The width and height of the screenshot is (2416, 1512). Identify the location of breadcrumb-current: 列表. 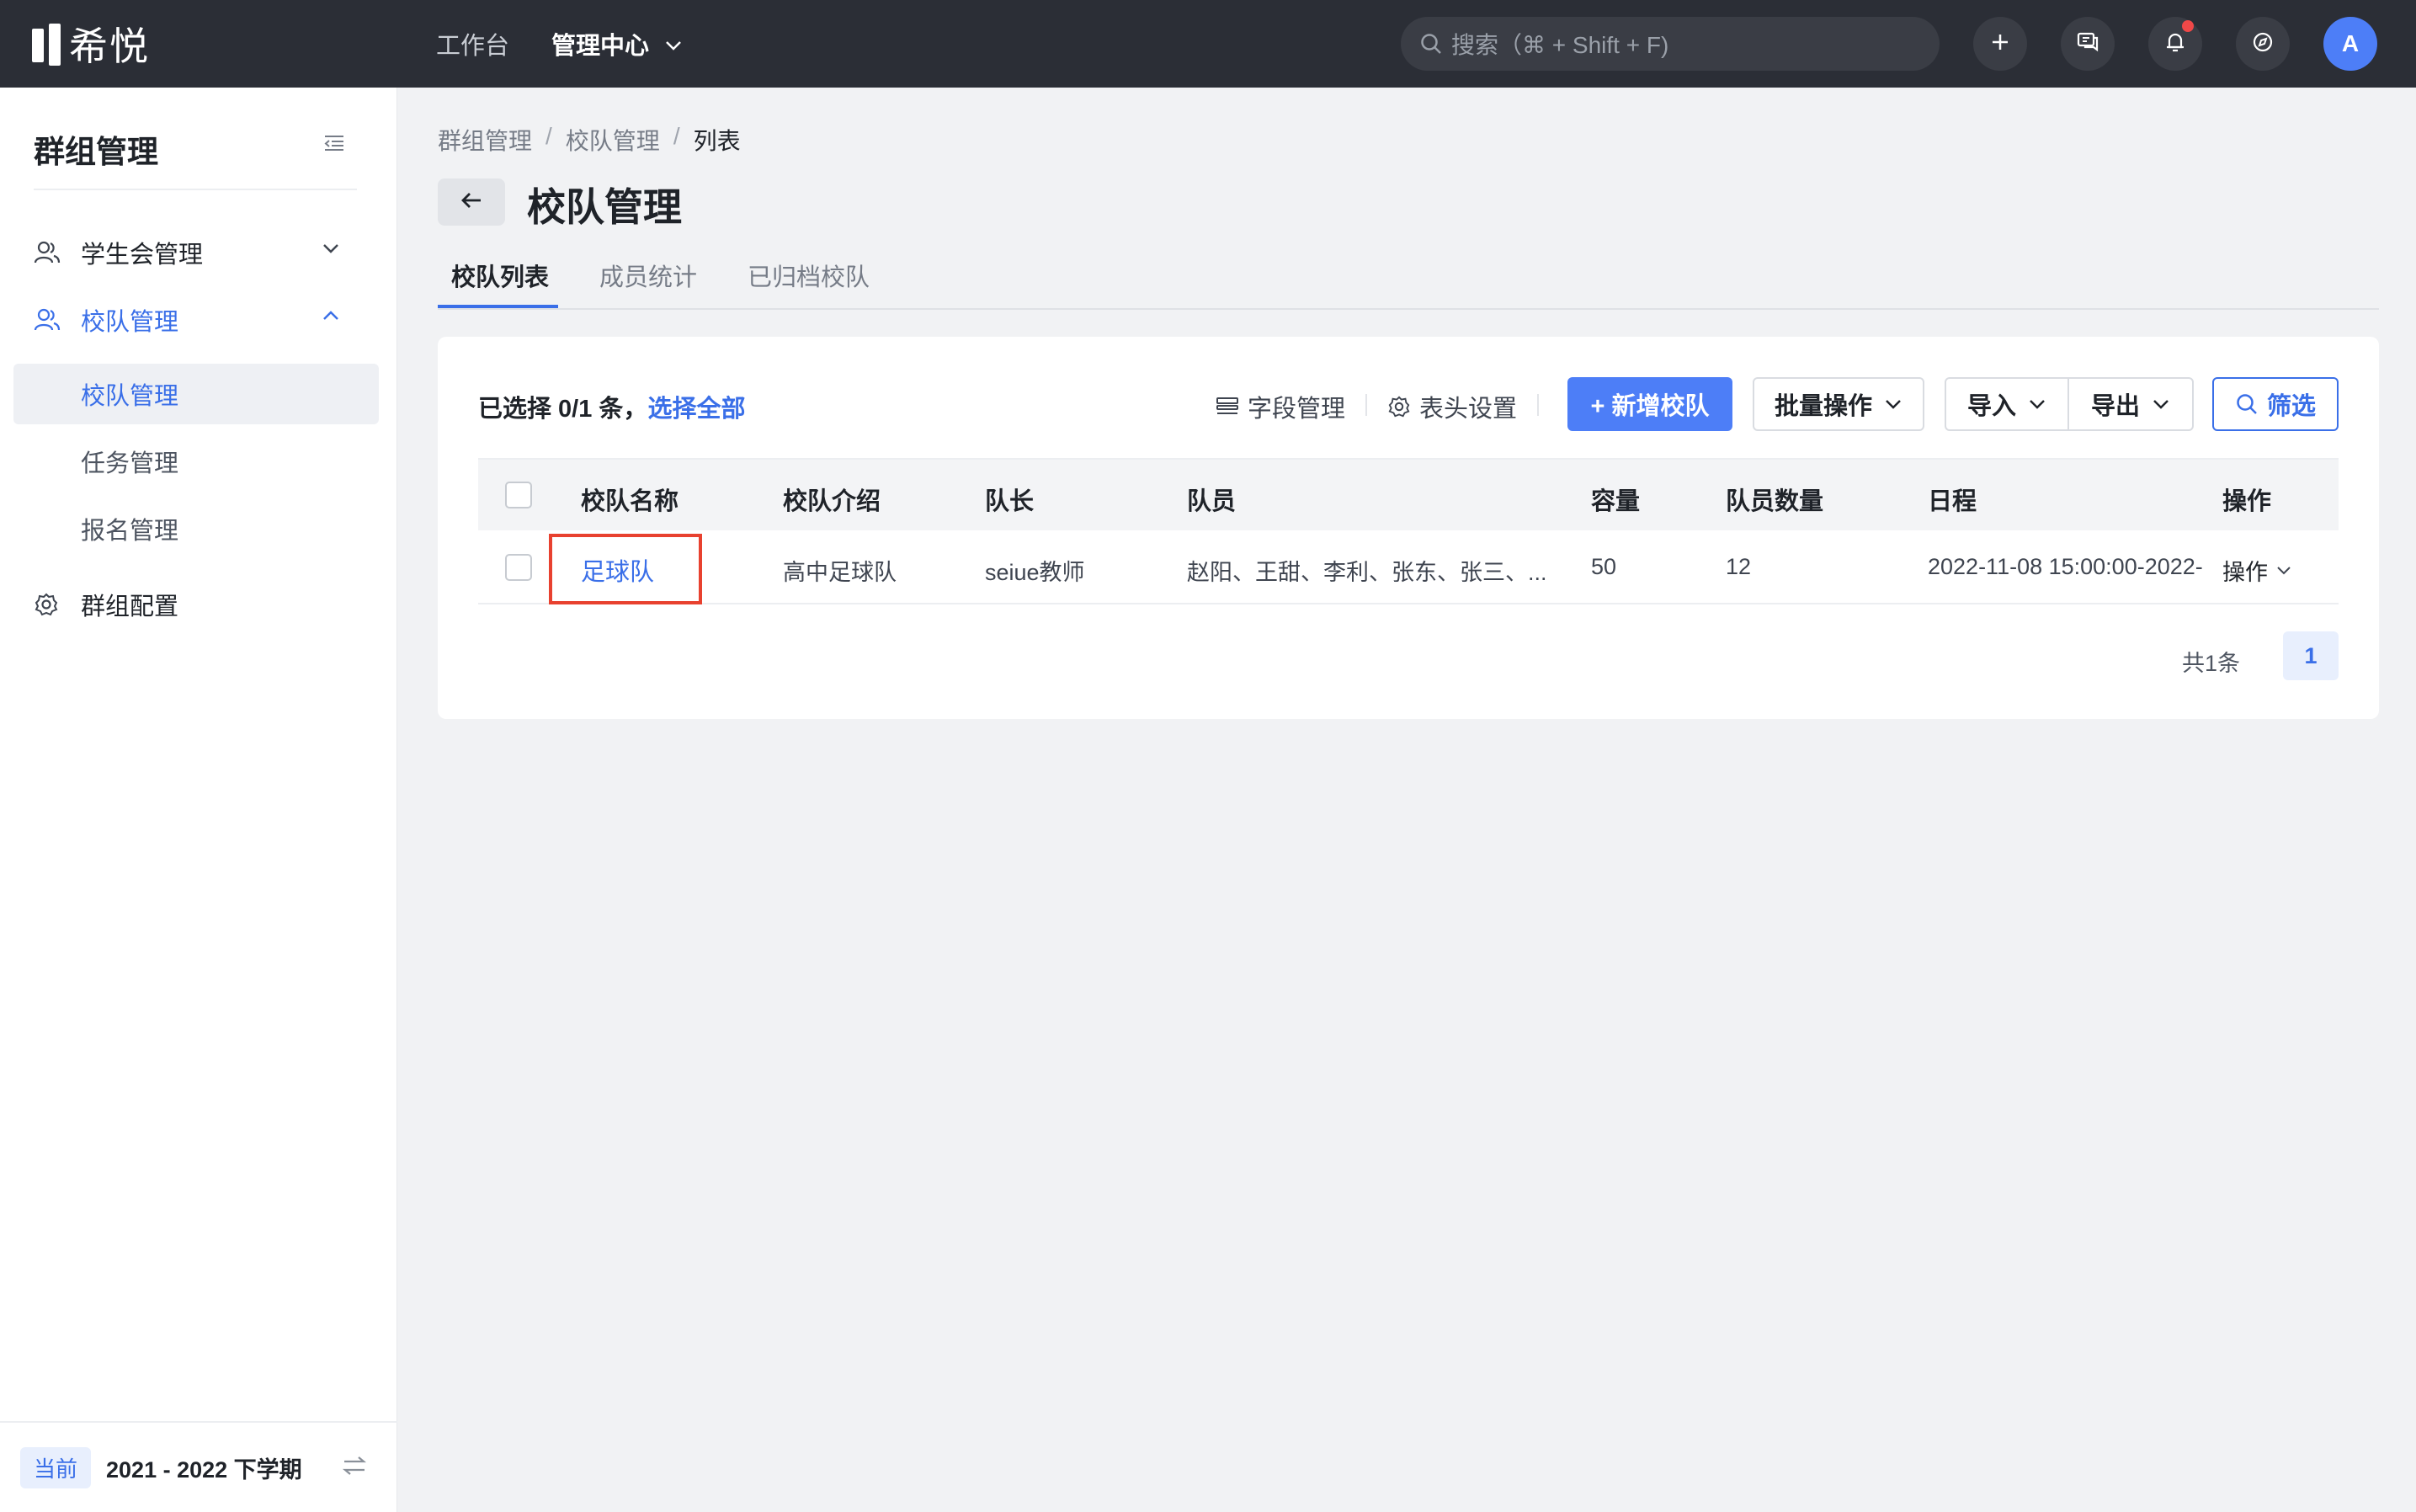
(717, 141).